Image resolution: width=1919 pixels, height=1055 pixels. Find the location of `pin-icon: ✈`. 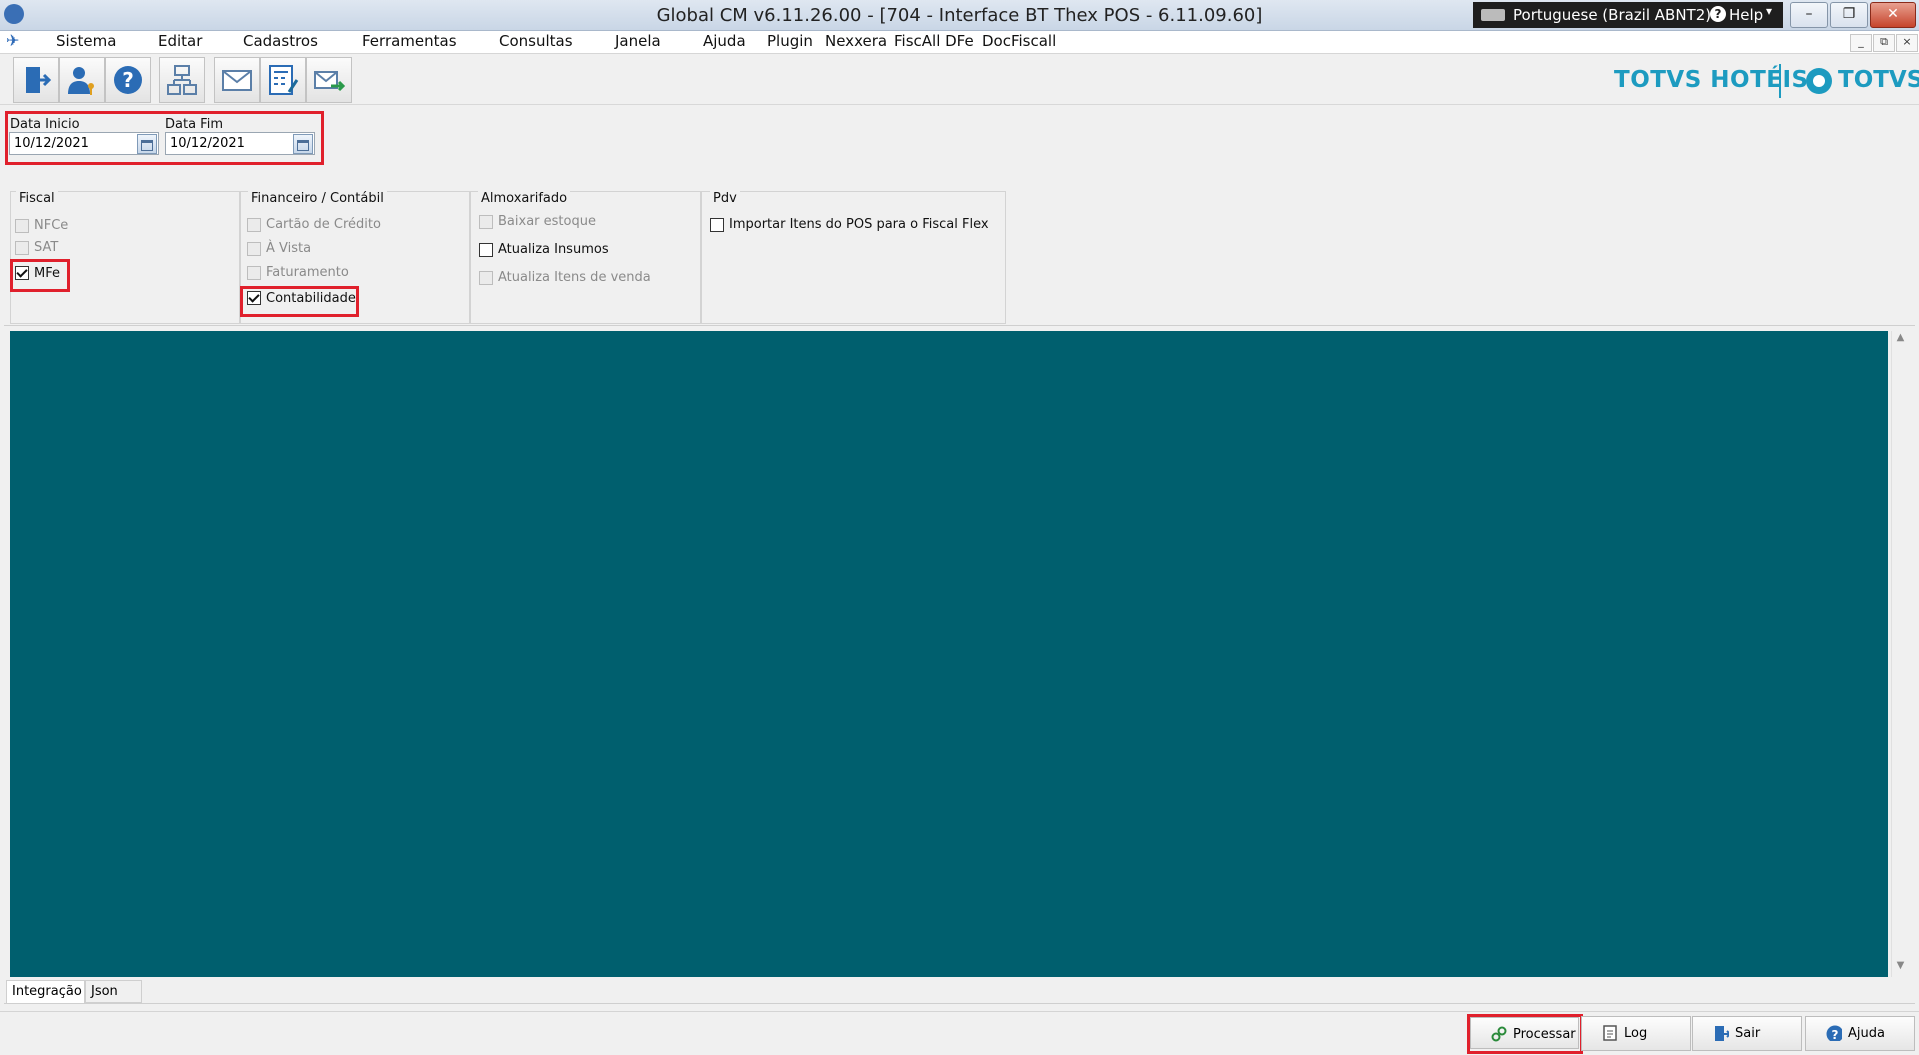

pin-icon: ✈ is located at coordinates (16, 41).